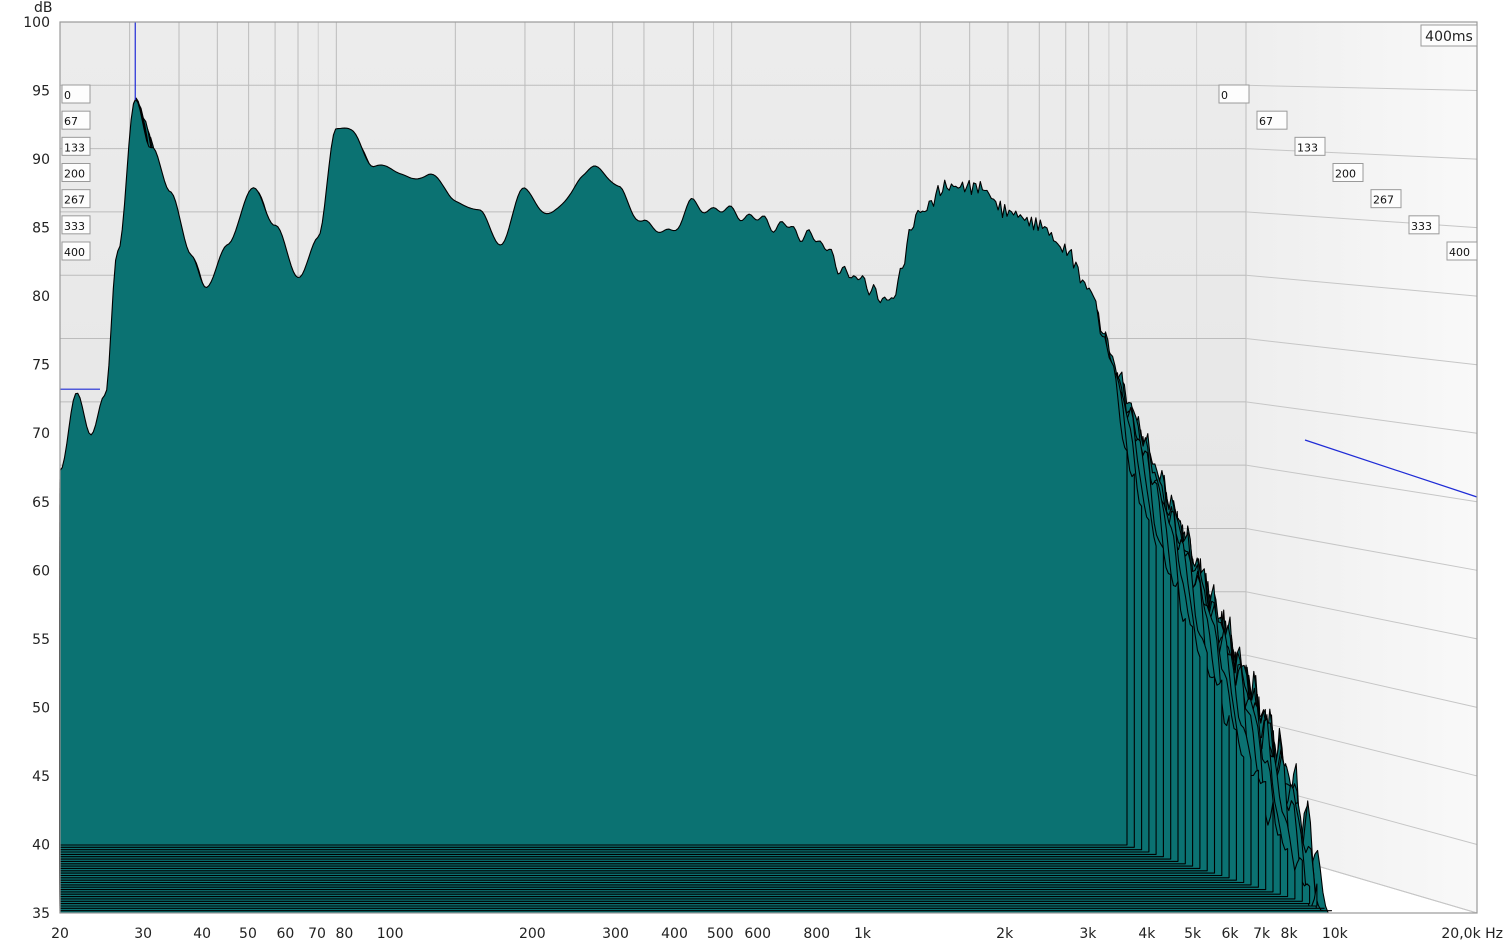 This screenshot has width=1505, height=946. I want to click on x-tick-label: 200, so click(532, 934).